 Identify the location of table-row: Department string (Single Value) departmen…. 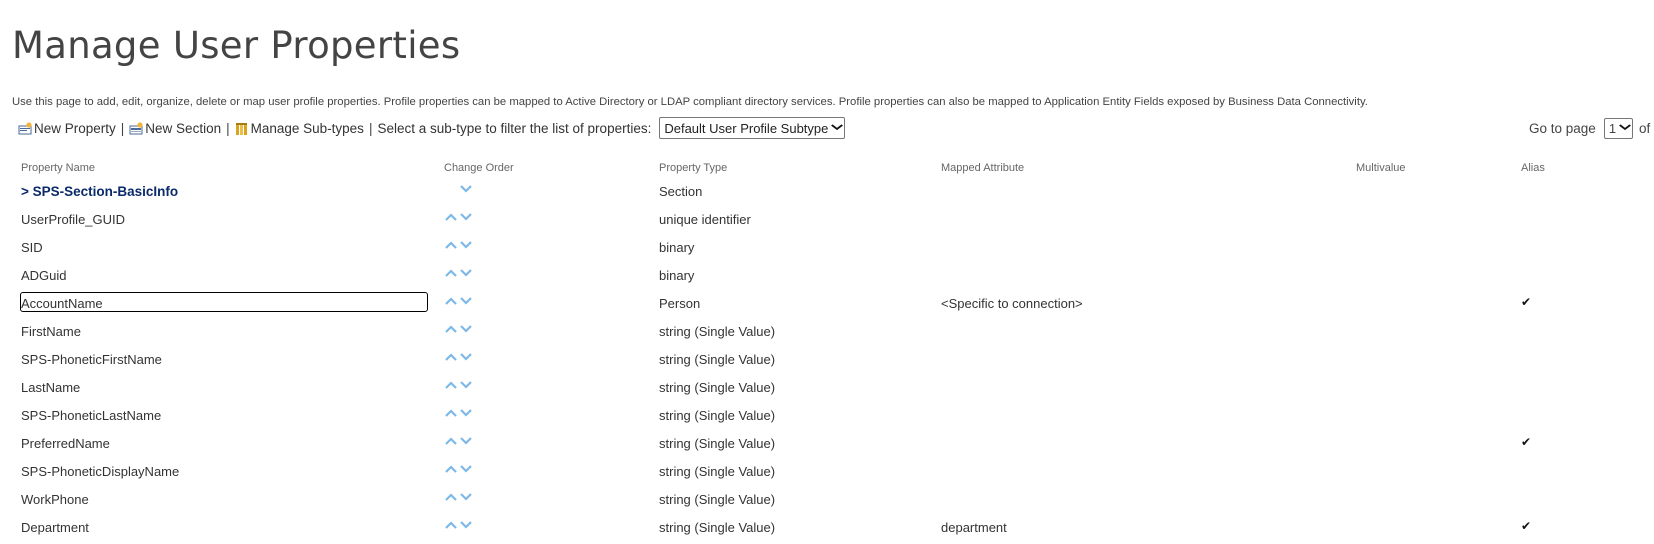
(827, 528).